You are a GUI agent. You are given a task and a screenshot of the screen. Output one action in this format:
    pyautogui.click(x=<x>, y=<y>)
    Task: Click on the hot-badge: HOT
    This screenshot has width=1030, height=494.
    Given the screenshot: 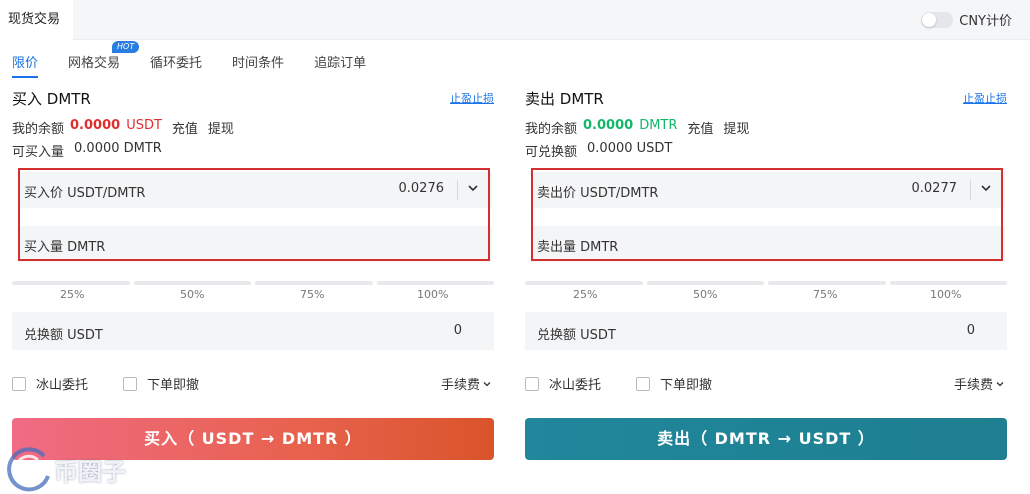 What is the action you would take?
    pyautogui.click(x=126, y=47)
    